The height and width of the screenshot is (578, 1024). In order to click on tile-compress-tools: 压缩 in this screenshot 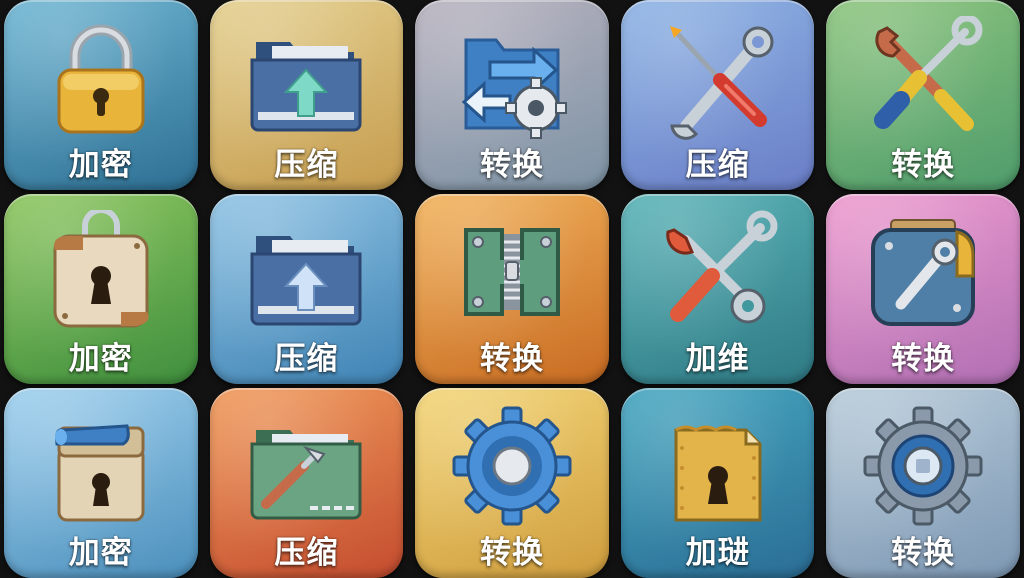, I will do `click(717, 95)`.